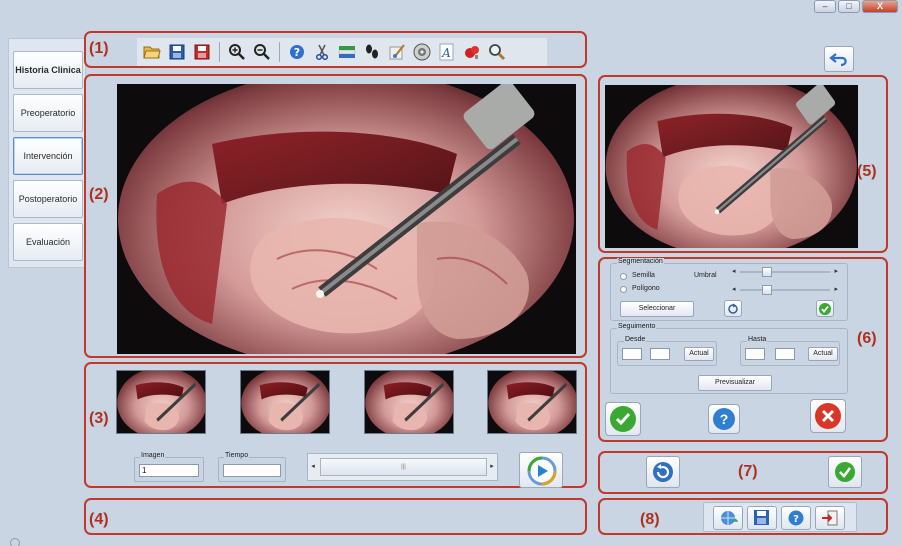  I want to click on time-input, so click(252, 470).